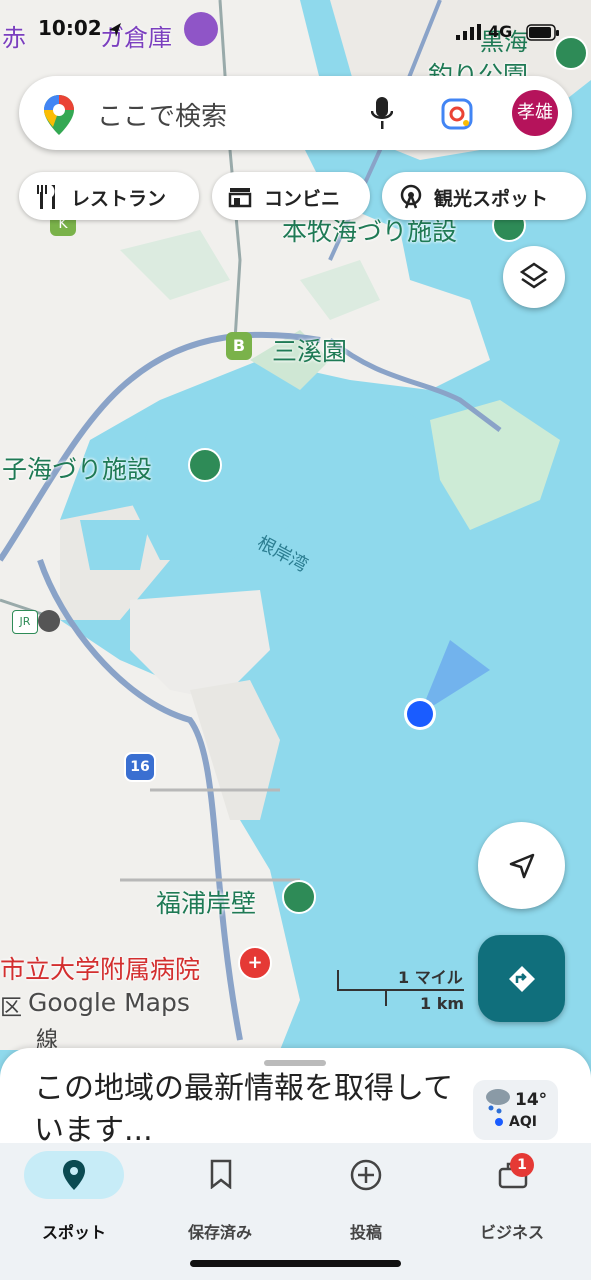  I want to click on nav-label: 保存済み, so click(219, 1232).